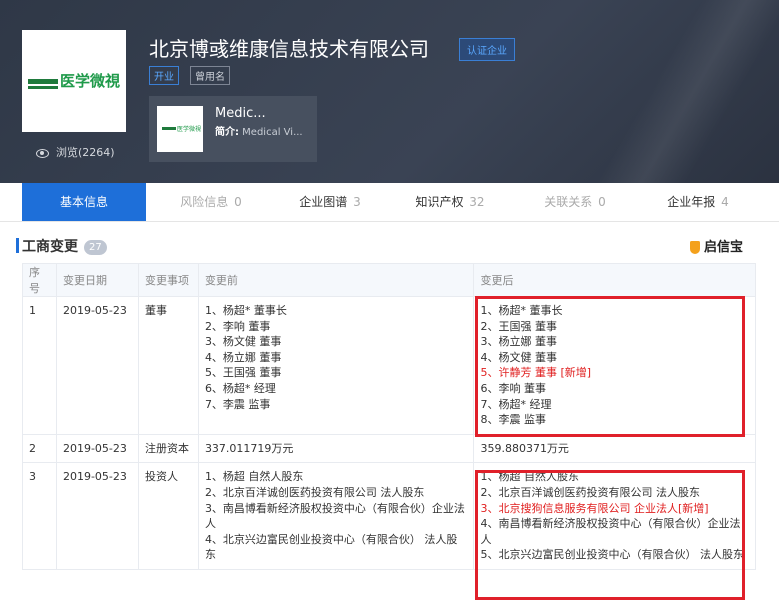 The width and height of the screenshot is (779, 614). What do you see at coordinates (336, 448) in the screenshot?
I see `row-before: 337.011719万元` at bounding box center [336, 448].